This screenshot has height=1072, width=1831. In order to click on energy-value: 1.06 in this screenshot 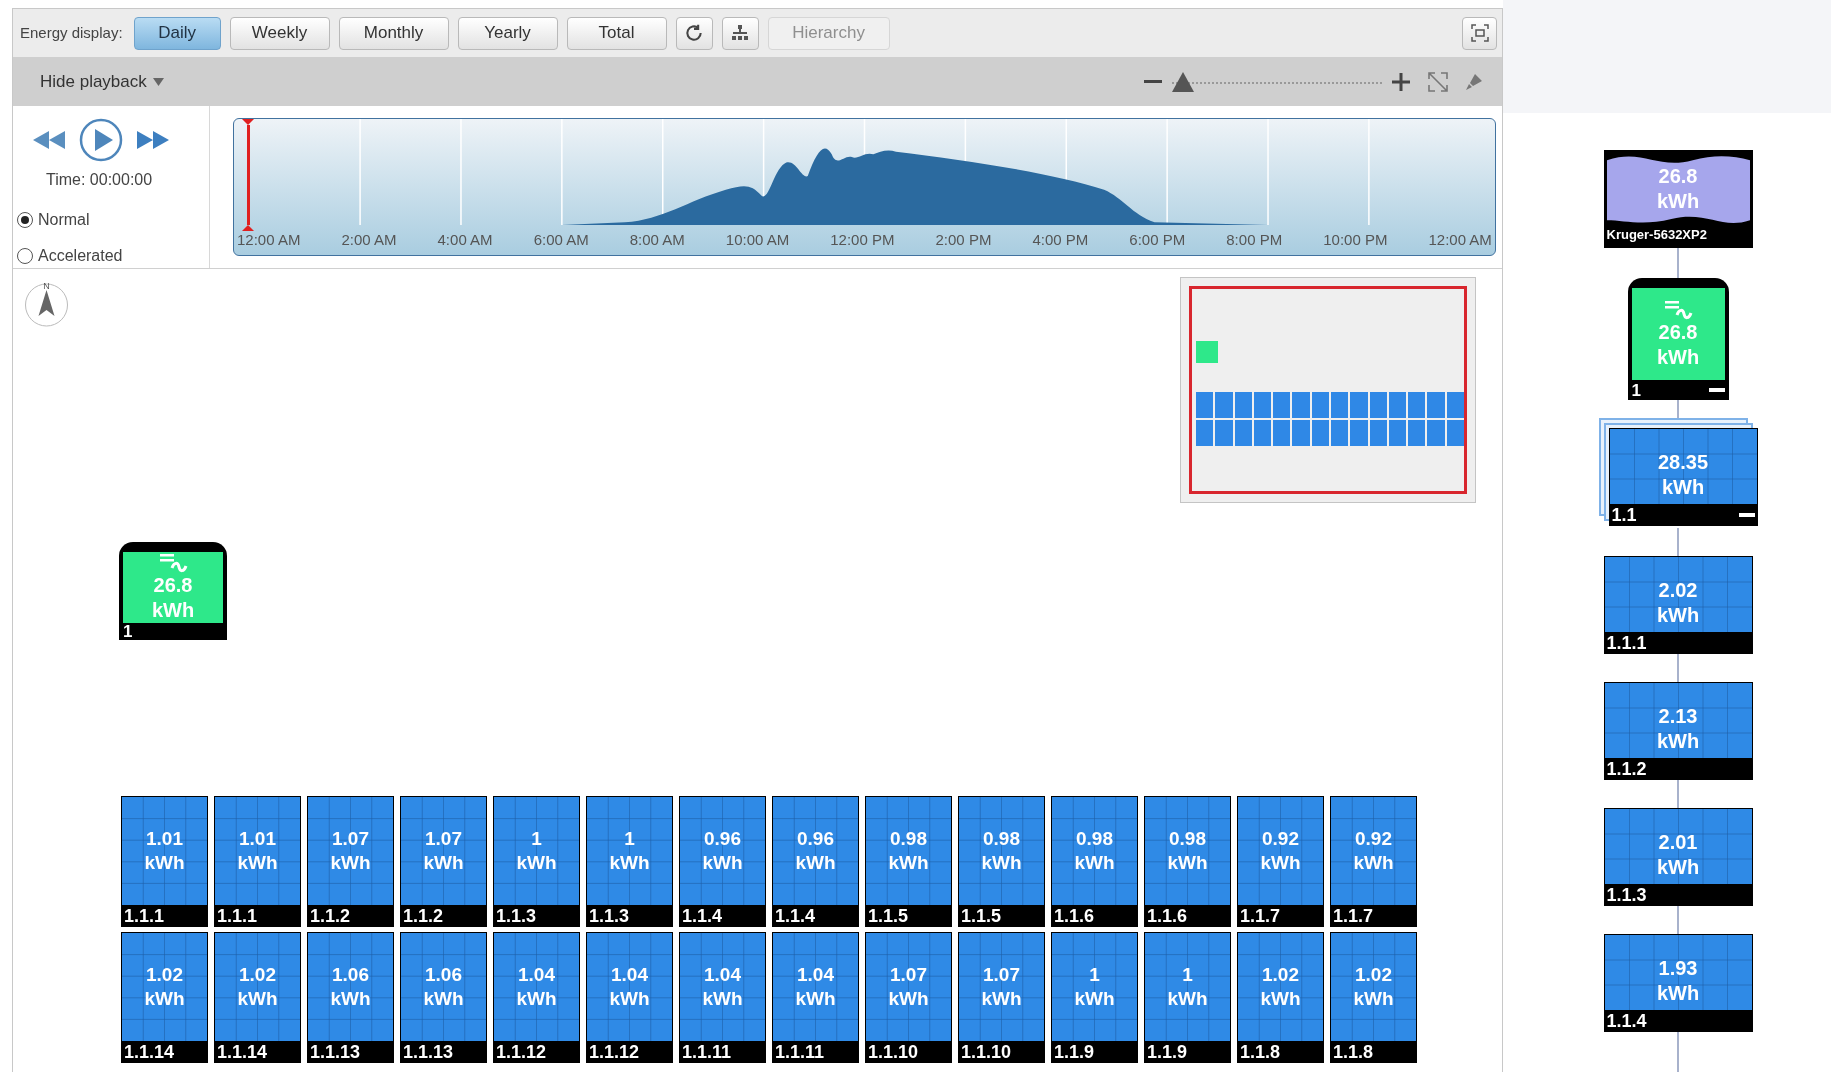, I will do `click(443, 975)`.